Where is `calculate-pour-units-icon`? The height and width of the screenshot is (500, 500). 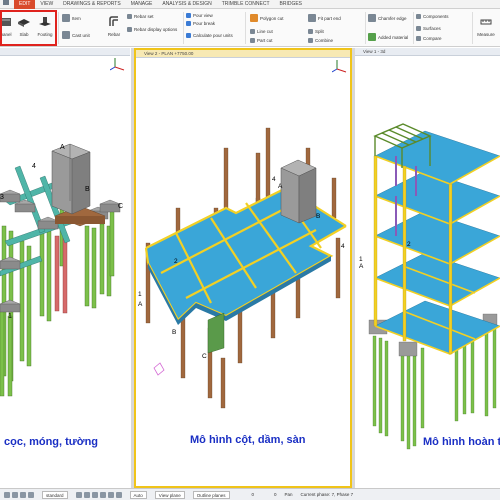
calculate-pour-units-icon is located at coordinates (188, 35).